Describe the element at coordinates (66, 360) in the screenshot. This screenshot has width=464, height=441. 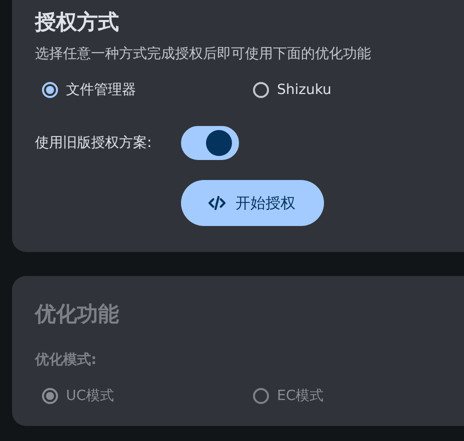
I see `mode-label: 优化模式:` at that location.